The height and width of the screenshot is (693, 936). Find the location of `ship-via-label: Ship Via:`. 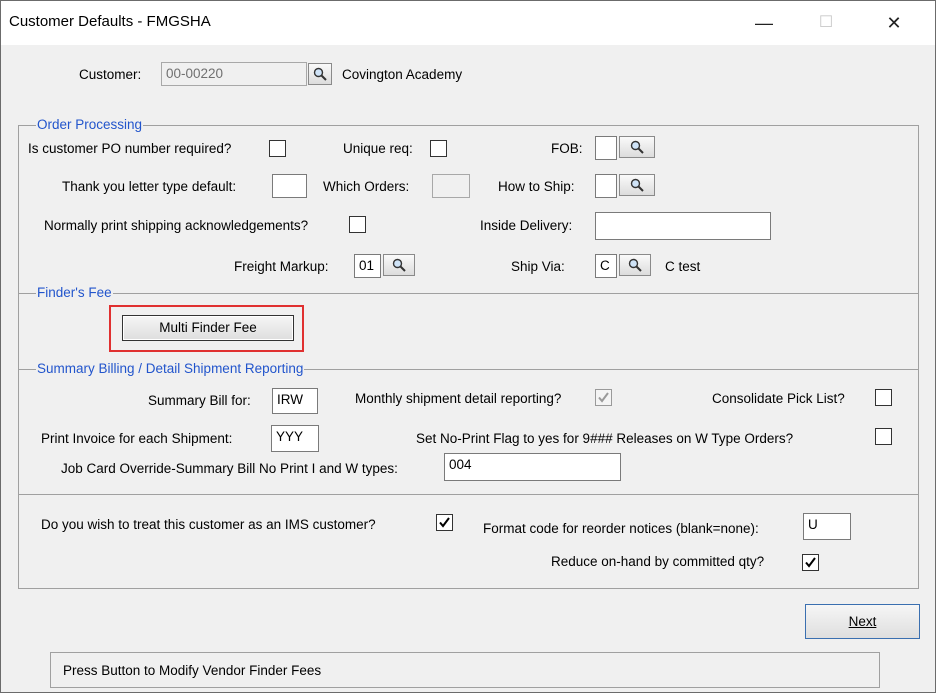

ship-via-label: Ship Via: is located at coordinates (538, 266).